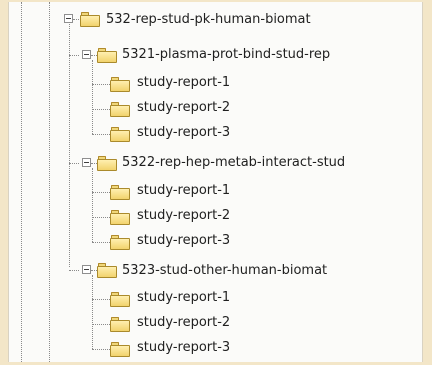 This screenshot has width=432, height=365. I want to click on collapse-group-3-toggle, so click(86, 269).